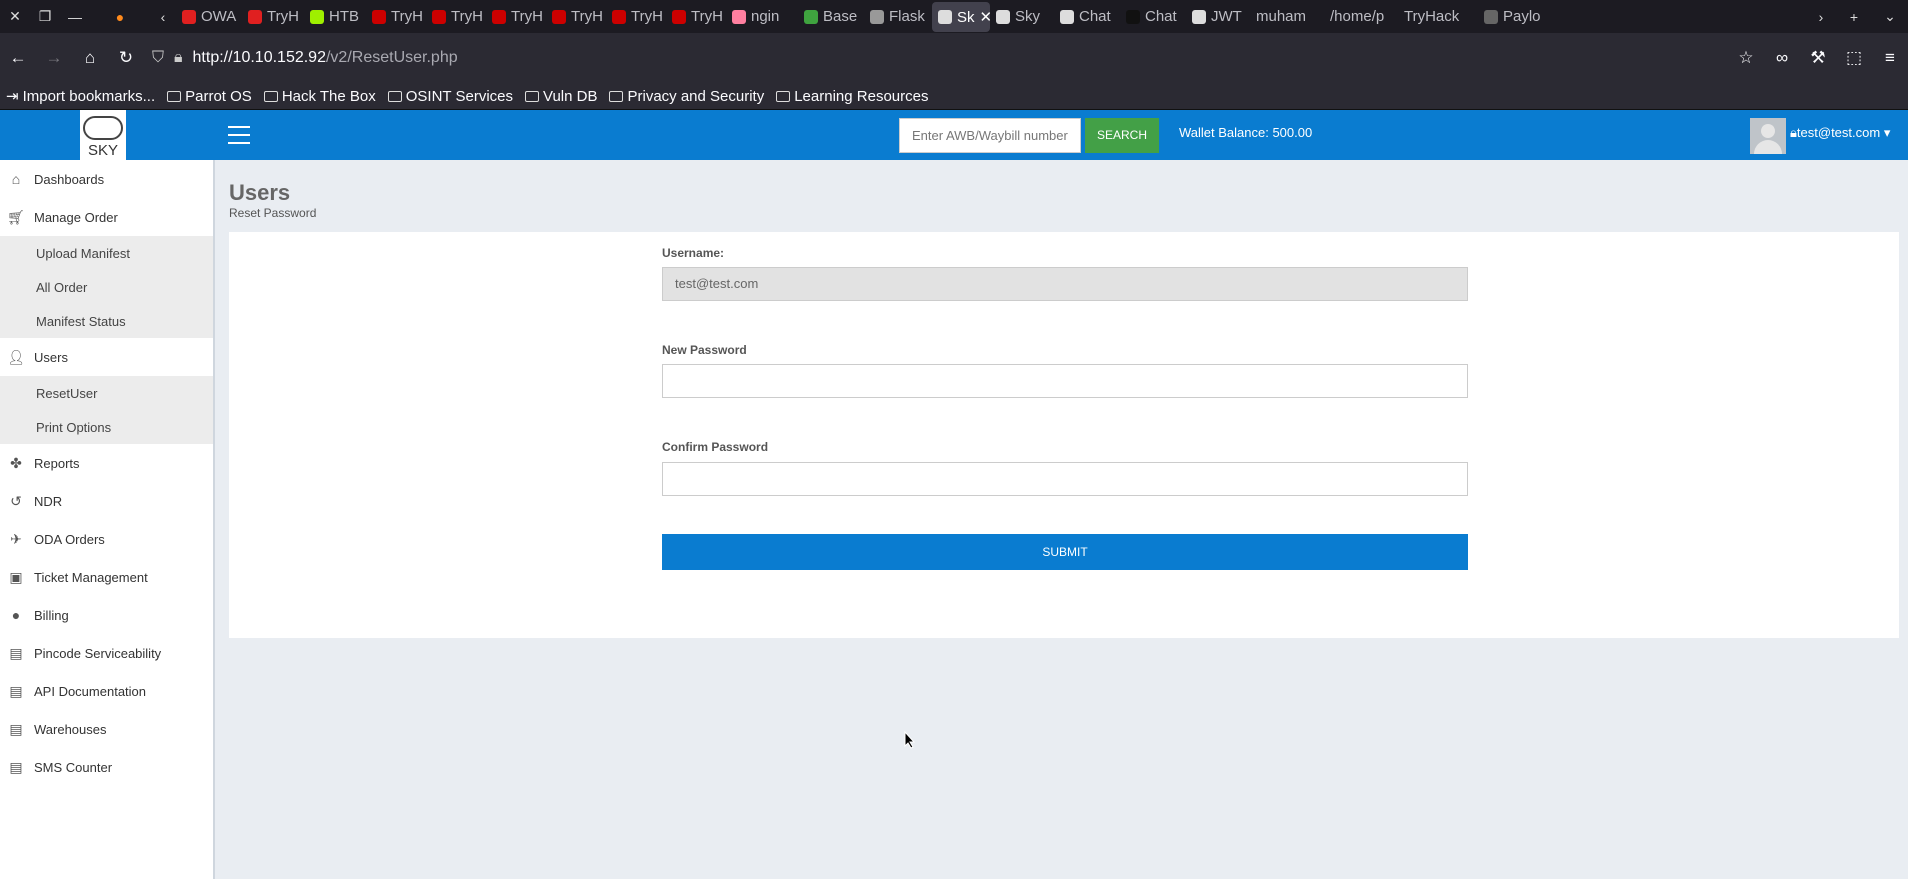  Describe the element at coordinates (15, 16) in the screenshot. I see `close-window-icon: ✕` at that location.